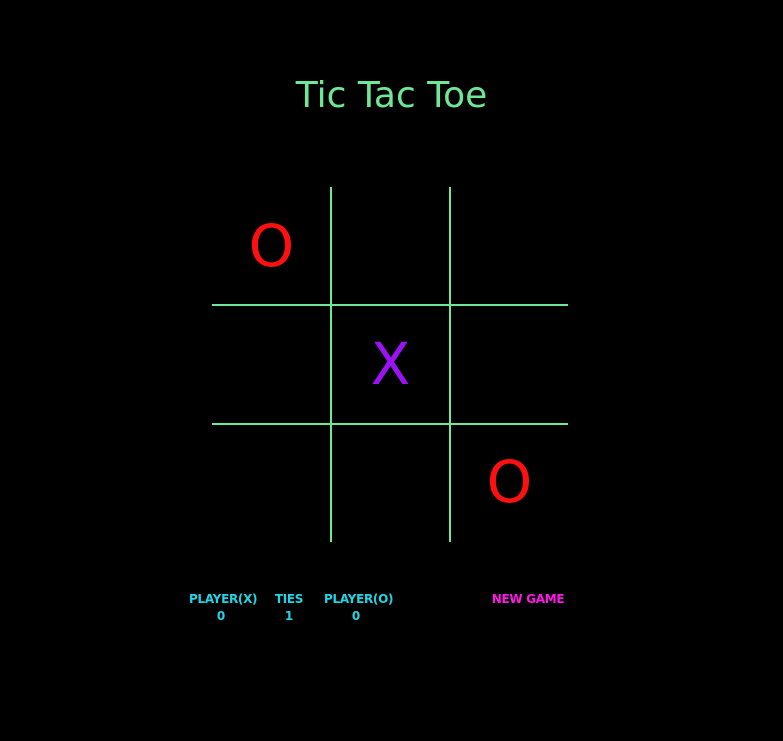  I want to click on score-player-x: PLAYER(X) 0, so click(223, 608).